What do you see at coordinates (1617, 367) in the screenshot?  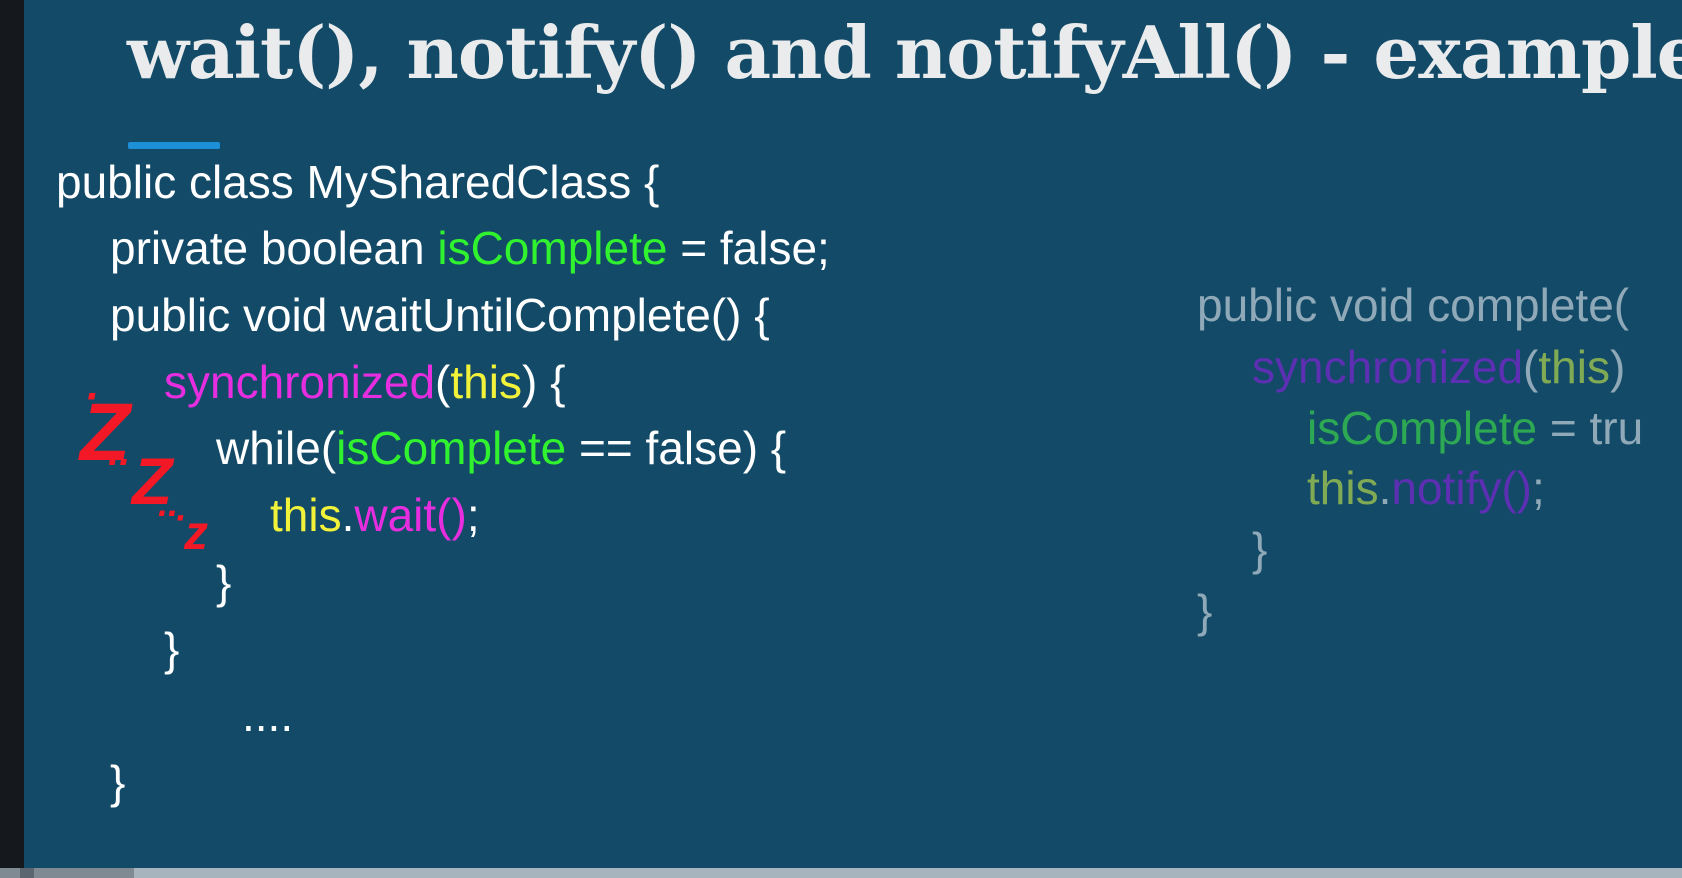 I see `code-text: )` at bounding box center [1617, 367].